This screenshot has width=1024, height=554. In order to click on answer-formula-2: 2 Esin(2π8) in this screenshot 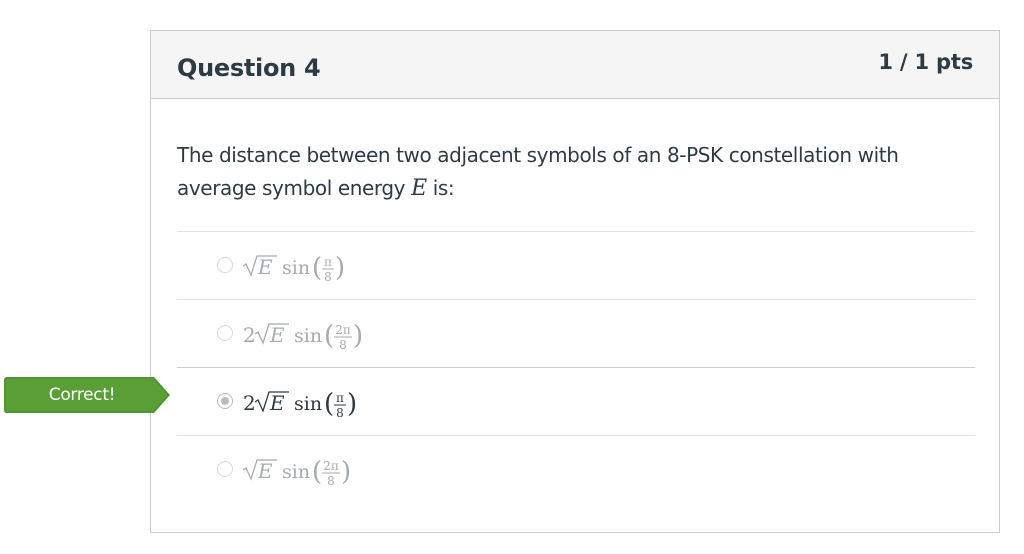, I will do `click(303, 336)`.